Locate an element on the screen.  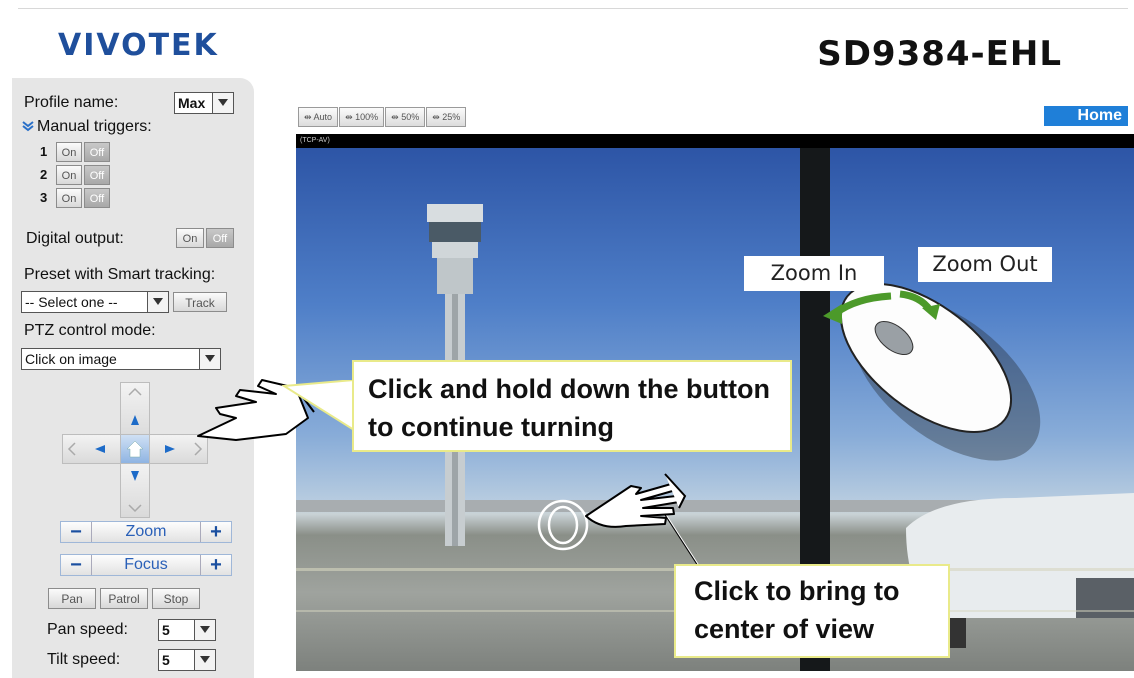
digital-output-on-button: On is located at coordinates (190, 238).